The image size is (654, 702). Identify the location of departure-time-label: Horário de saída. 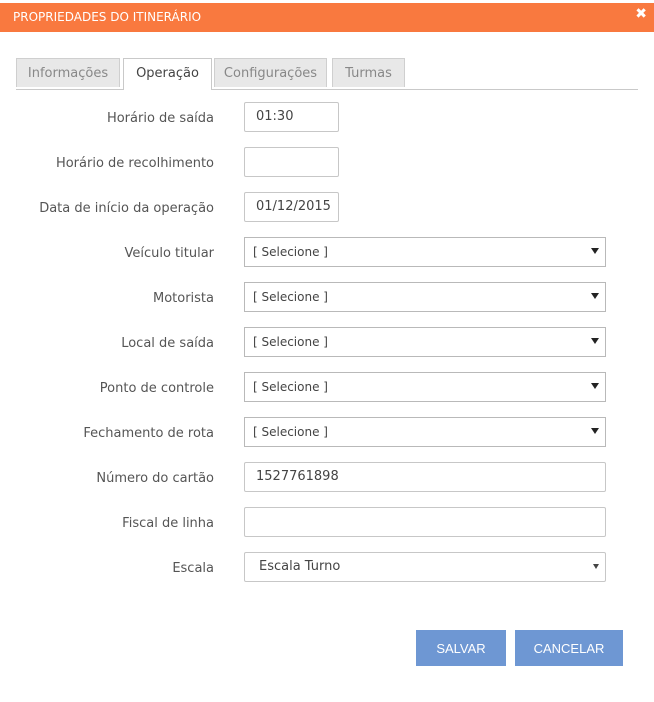
(160, 118).